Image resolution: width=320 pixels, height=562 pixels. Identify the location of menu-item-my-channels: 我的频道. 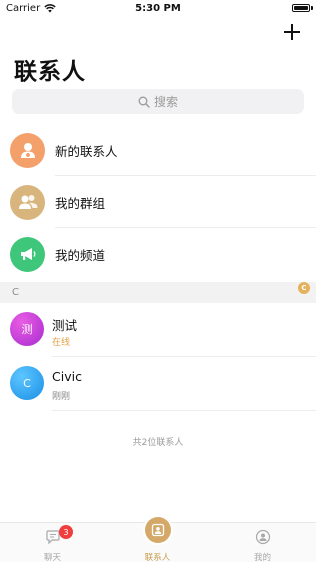
(158, 254).